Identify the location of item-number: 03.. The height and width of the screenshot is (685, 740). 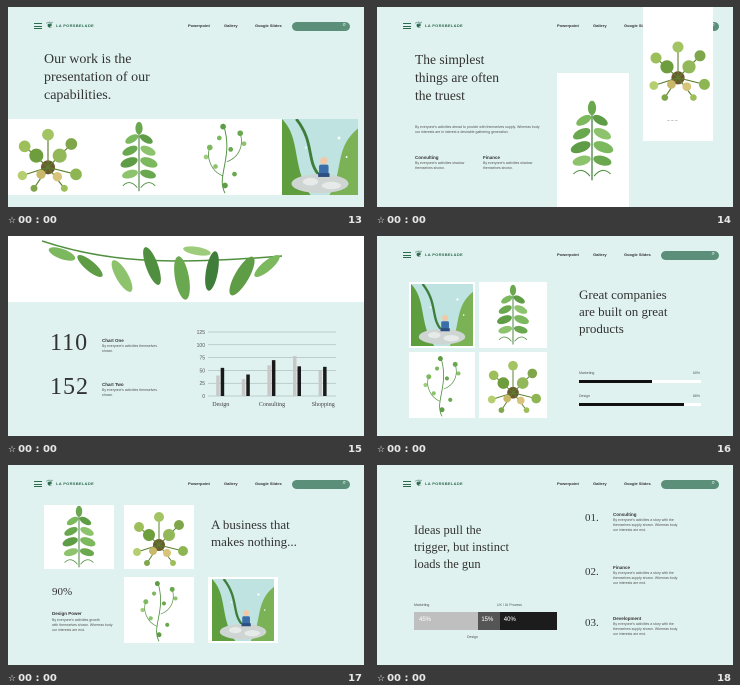
(592, 623).